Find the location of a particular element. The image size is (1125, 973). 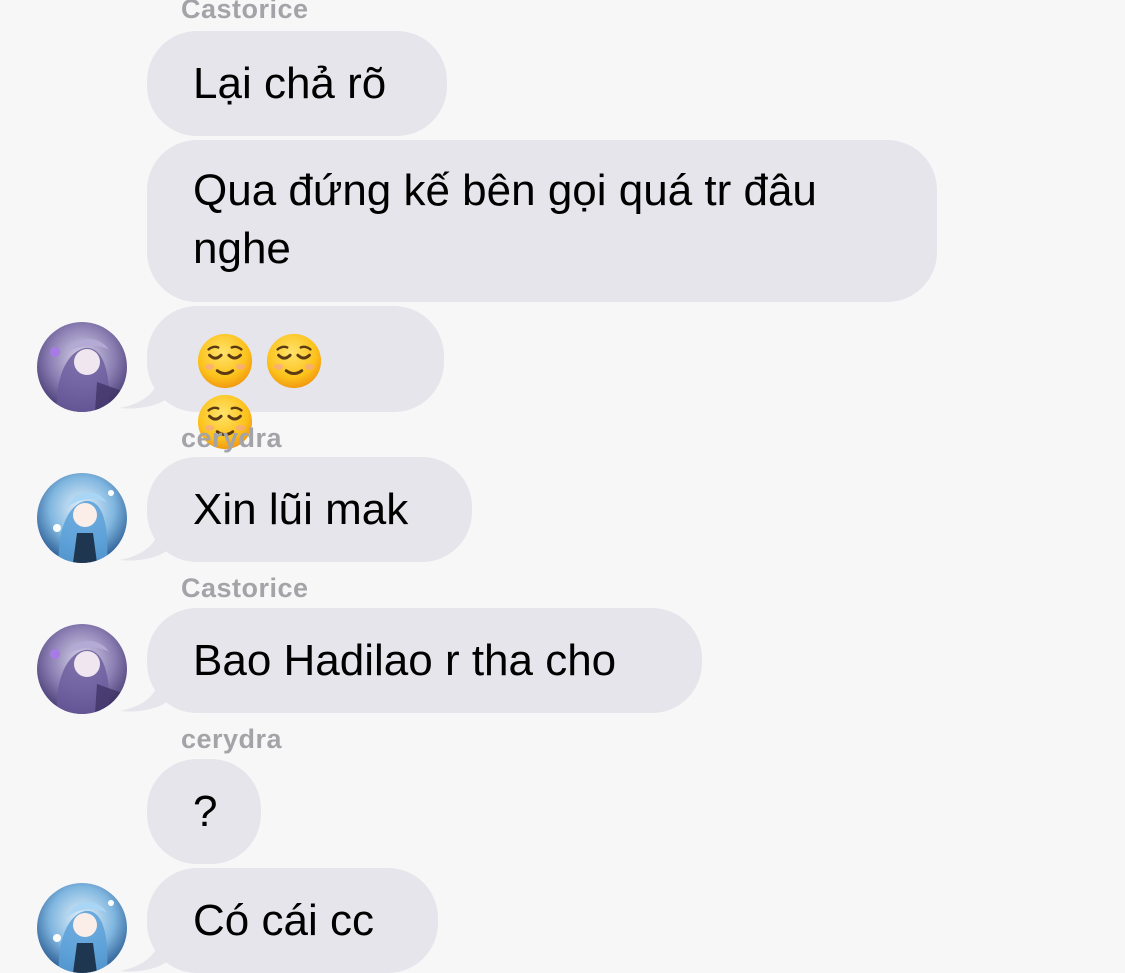

message-text: Có cái cc is located at coordinates (283, 920).